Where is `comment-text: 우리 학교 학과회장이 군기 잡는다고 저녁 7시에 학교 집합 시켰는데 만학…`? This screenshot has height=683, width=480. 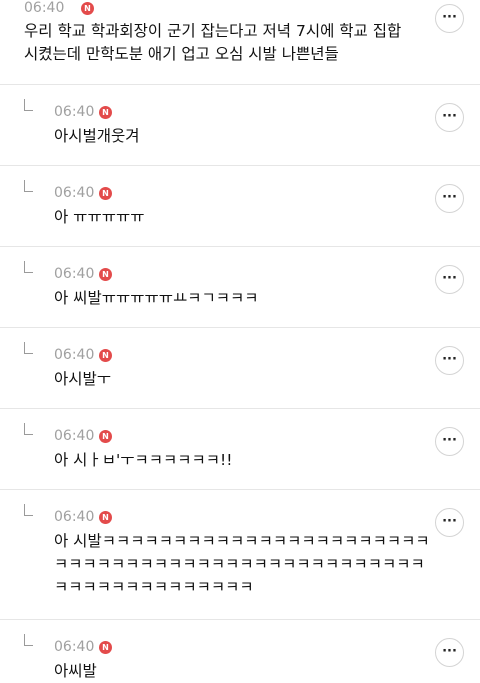
comment-text: 우리 학교 학과회장이 군기 잡는다고 저녁 7시에 학교 집합 시켰는데 만학… is located at coordinates (213, 42).